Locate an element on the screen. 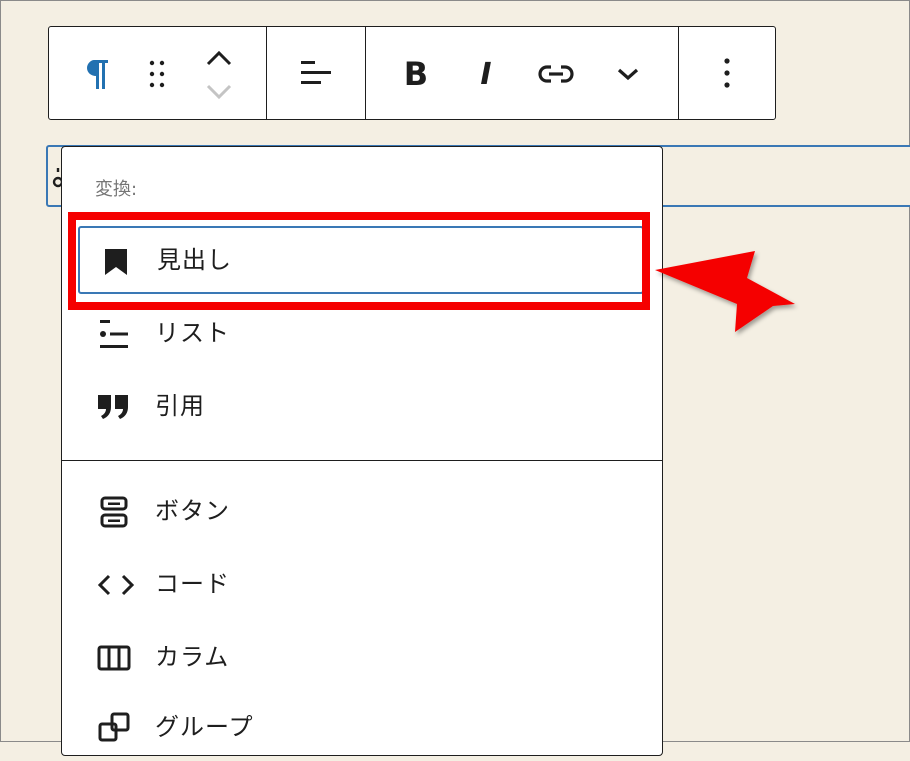  paragraph-icon is located at coordinates (97, 74).